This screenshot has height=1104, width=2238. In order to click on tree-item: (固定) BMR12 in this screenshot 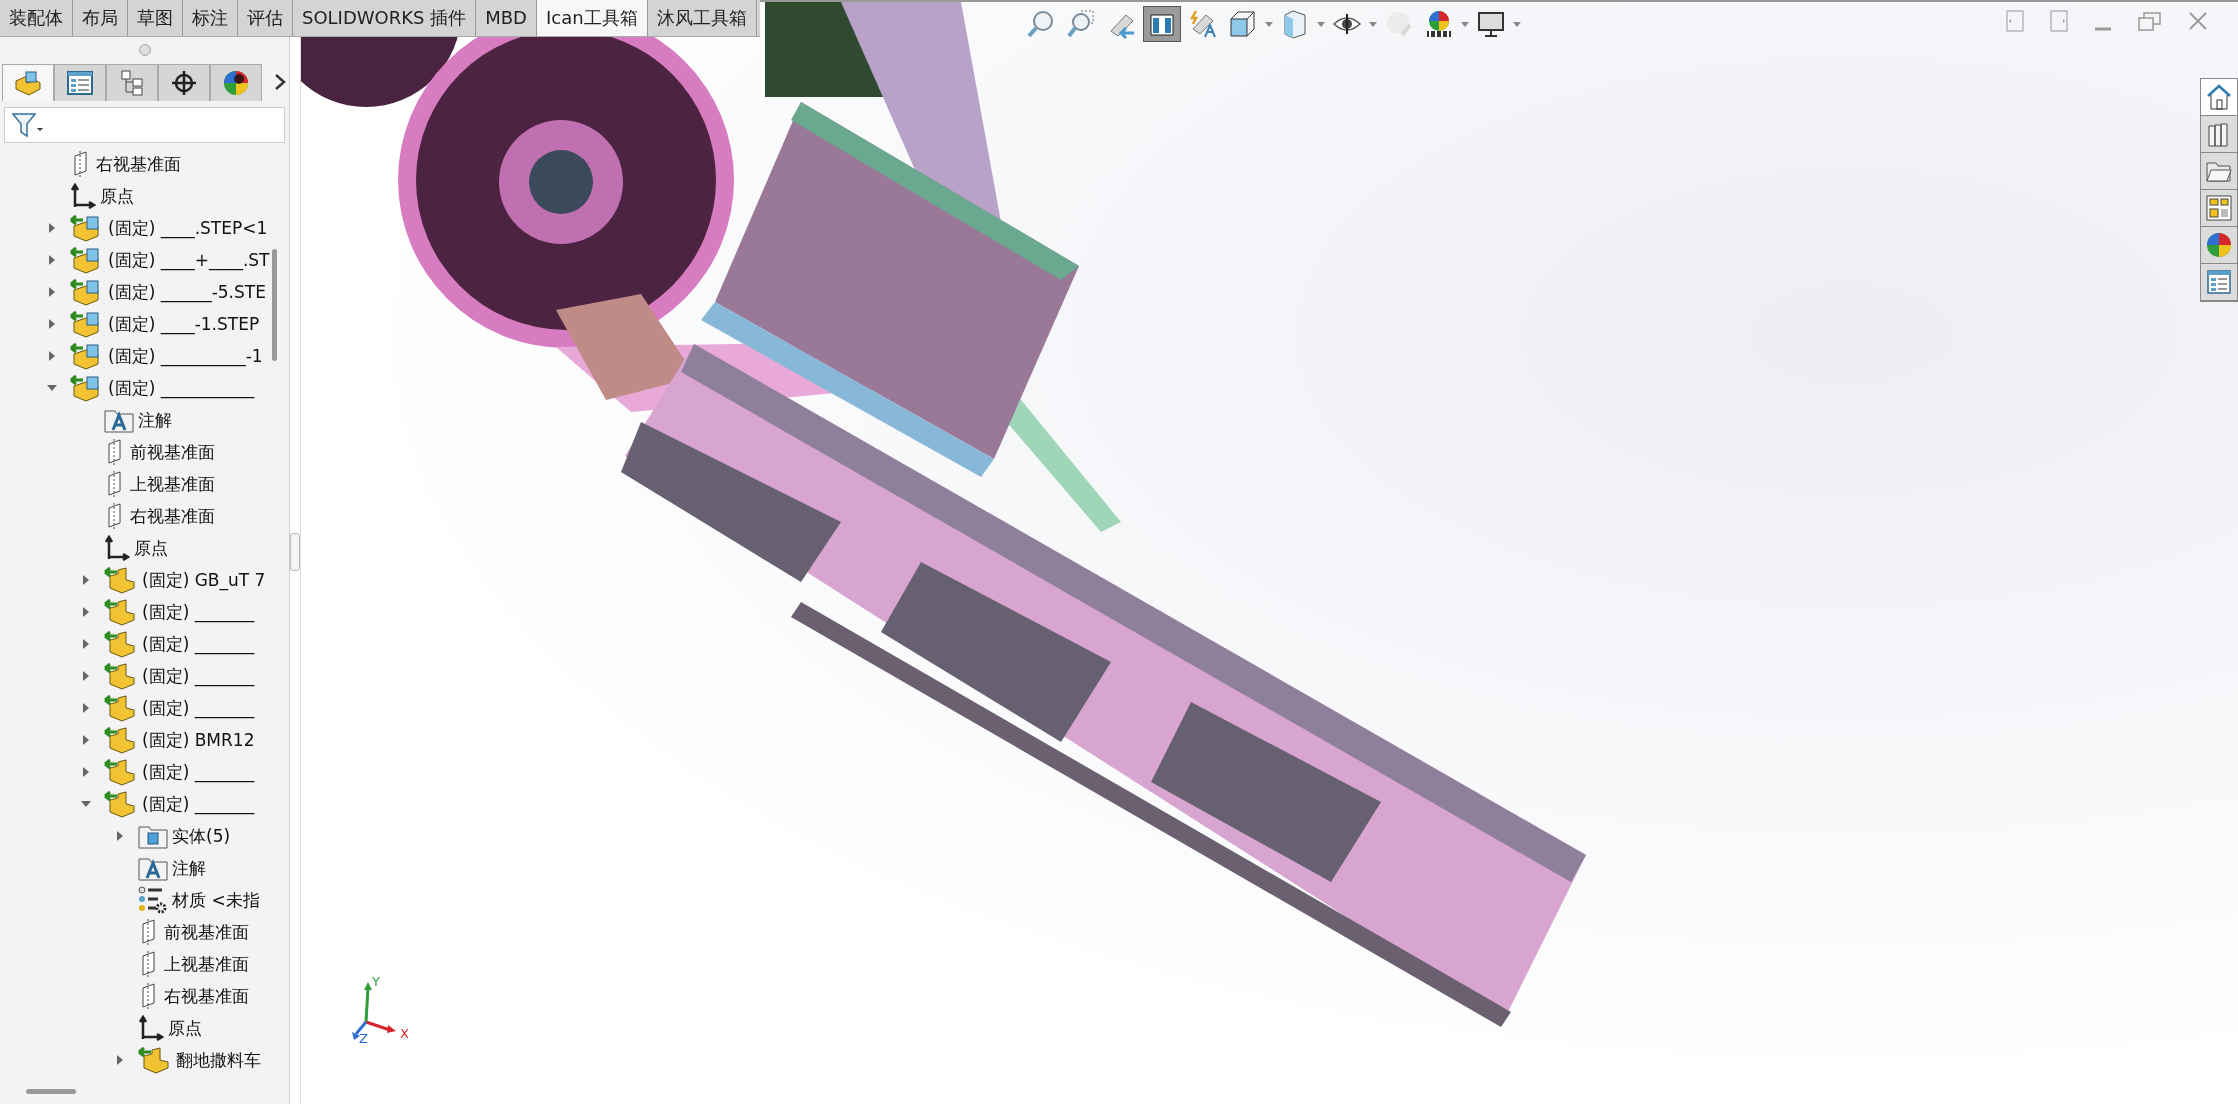, I will do `click(198, 740)`.